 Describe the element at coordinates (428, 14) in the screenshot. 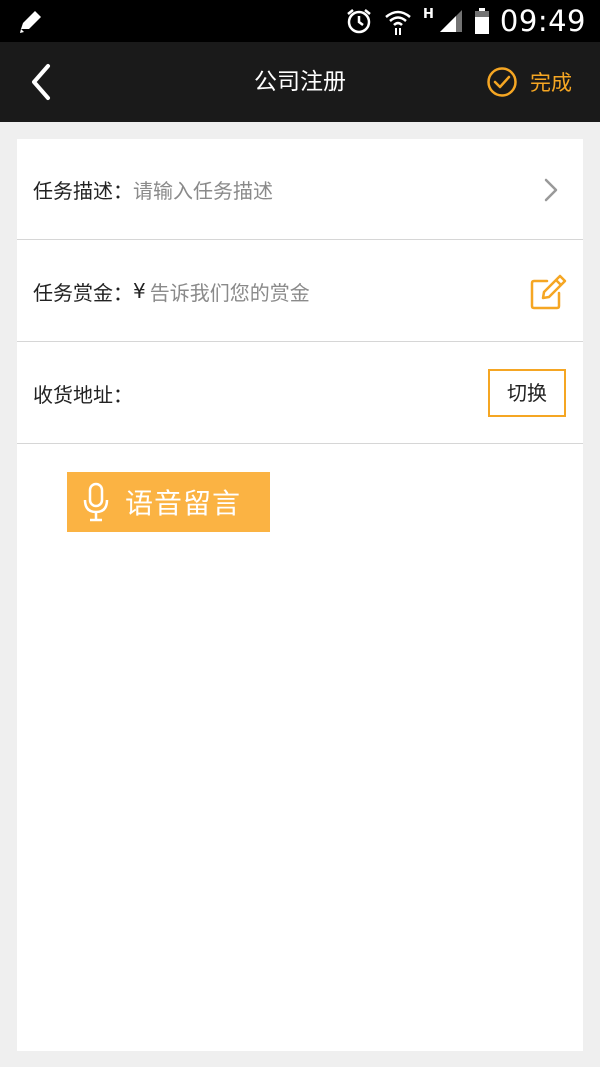

I see `network-type: H` at that location.